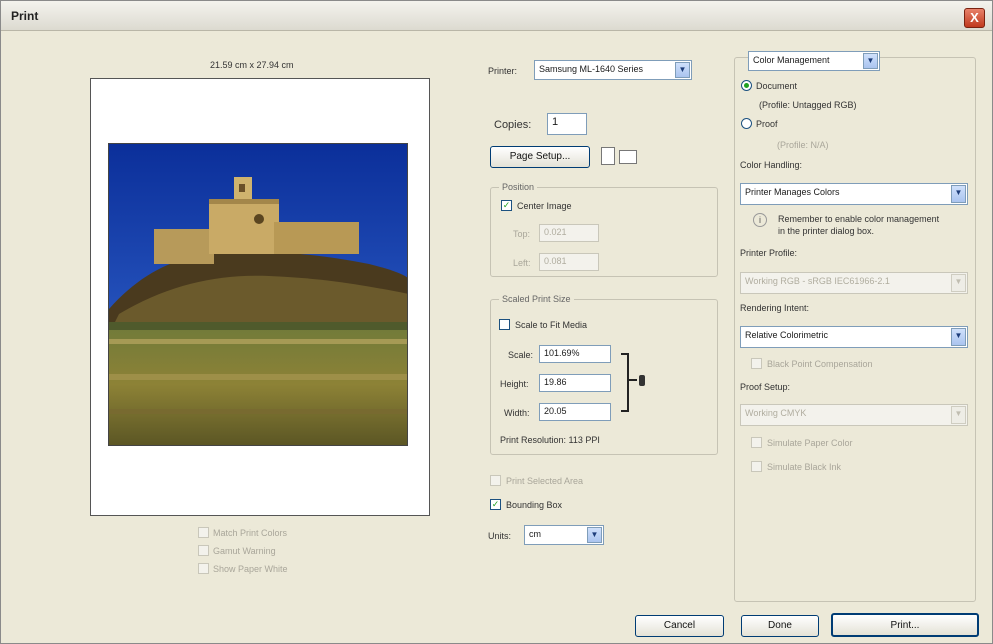 Image resolution: width=993 pixels, height=644 pixels. What do you see at coordinates (536, 299) in the screenshot?
I see `scaled-print-size-title: Scaled Print Size` at bounding box center [536, 299].